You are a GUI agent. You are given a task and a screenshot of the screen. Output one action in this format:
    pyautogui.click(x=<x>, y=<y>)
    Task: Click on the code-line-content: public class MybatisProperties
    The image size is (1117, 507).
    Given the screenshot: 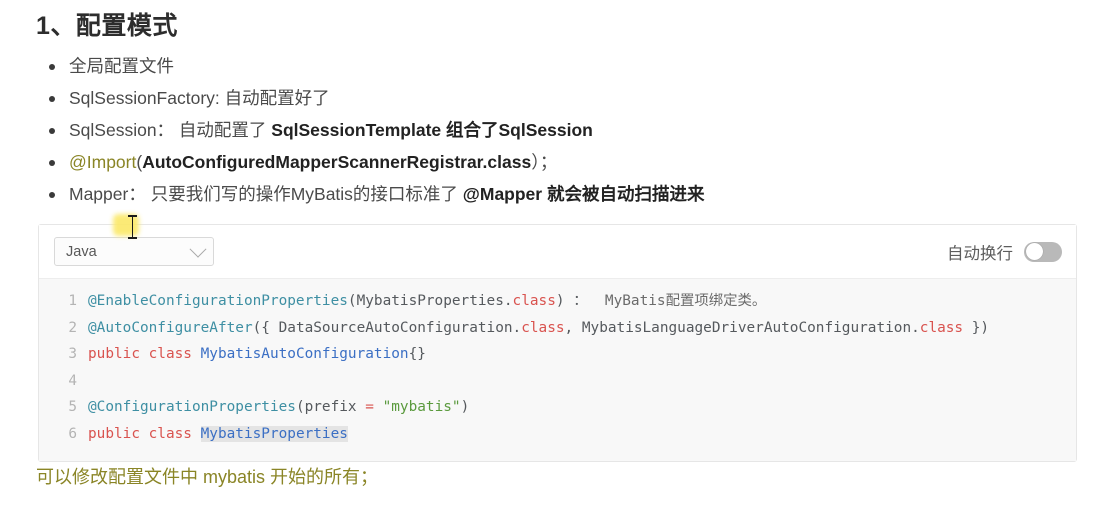 What is the action you would take?
    pyautogui.click(x=218, y=434)
    